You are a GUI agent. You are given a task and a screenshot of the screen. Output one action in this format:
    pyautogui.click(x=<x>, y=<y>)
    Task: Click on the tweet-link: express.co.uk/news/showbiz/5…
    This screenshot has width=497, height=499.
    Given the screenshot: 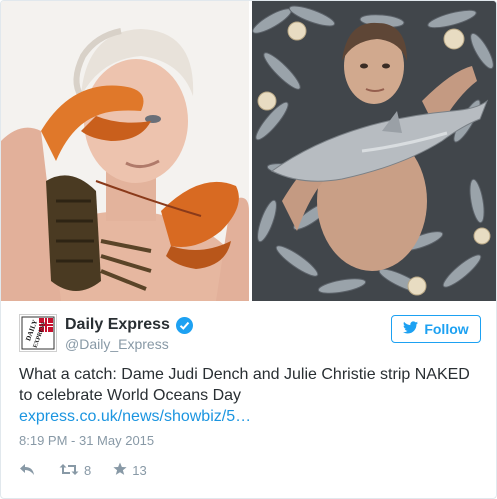 What is the action you would take?
    pyautogui.click(x=249, y=416)
    